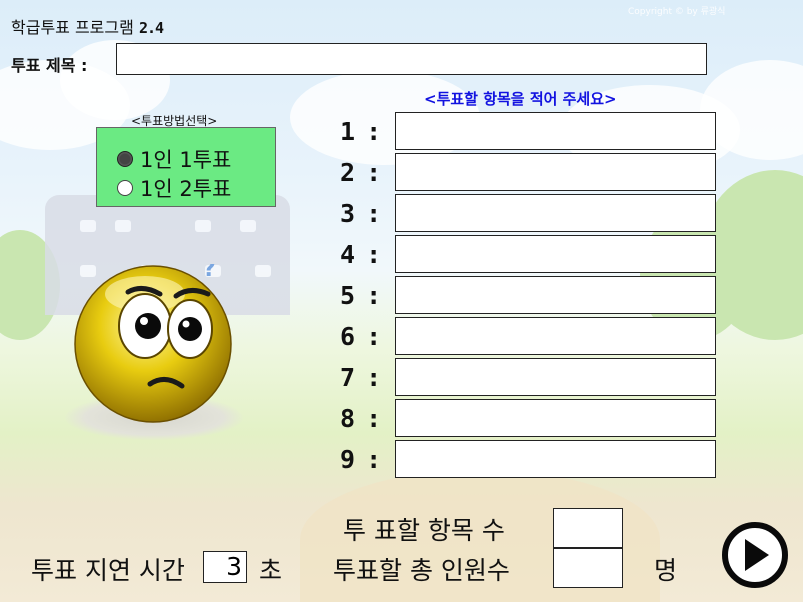 This screenshot has width=803, height=602. What do you see at coordinates (151, 28) in the screenshot?
I see `app-version: 2.4` at bounding box center [151, 28].